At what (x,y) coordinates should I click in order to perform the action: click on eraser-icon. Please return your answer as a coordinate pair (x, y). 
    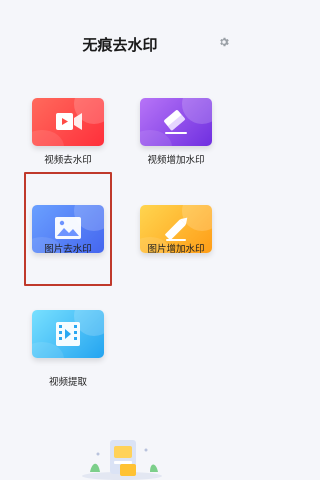
    Looking at the image, I should click on (175, 122).